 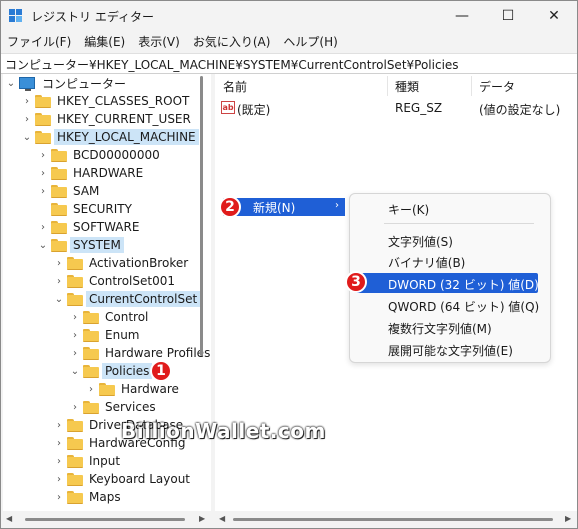 I want to click on tree-item: › HKEY_CLASSES_ROOT, so click(x=106, y=101).